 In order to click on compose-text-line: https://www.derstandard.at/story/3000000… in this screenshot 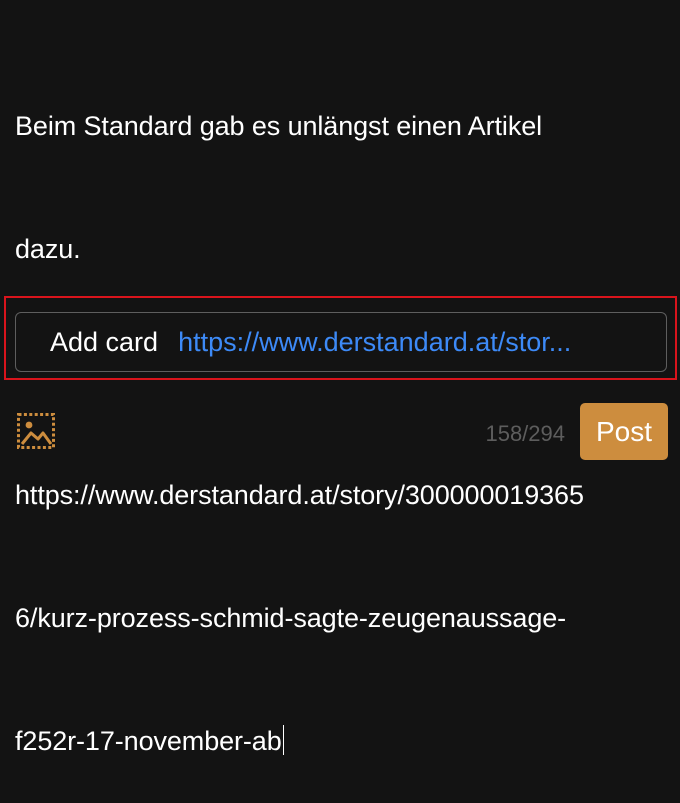, I will do `click(299, 495)`.